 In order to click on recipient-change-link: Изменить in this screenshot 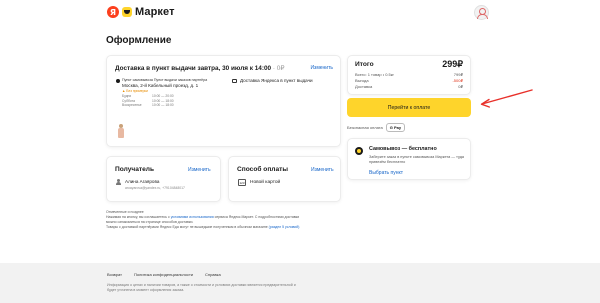, I will do `click(199, 170)`.